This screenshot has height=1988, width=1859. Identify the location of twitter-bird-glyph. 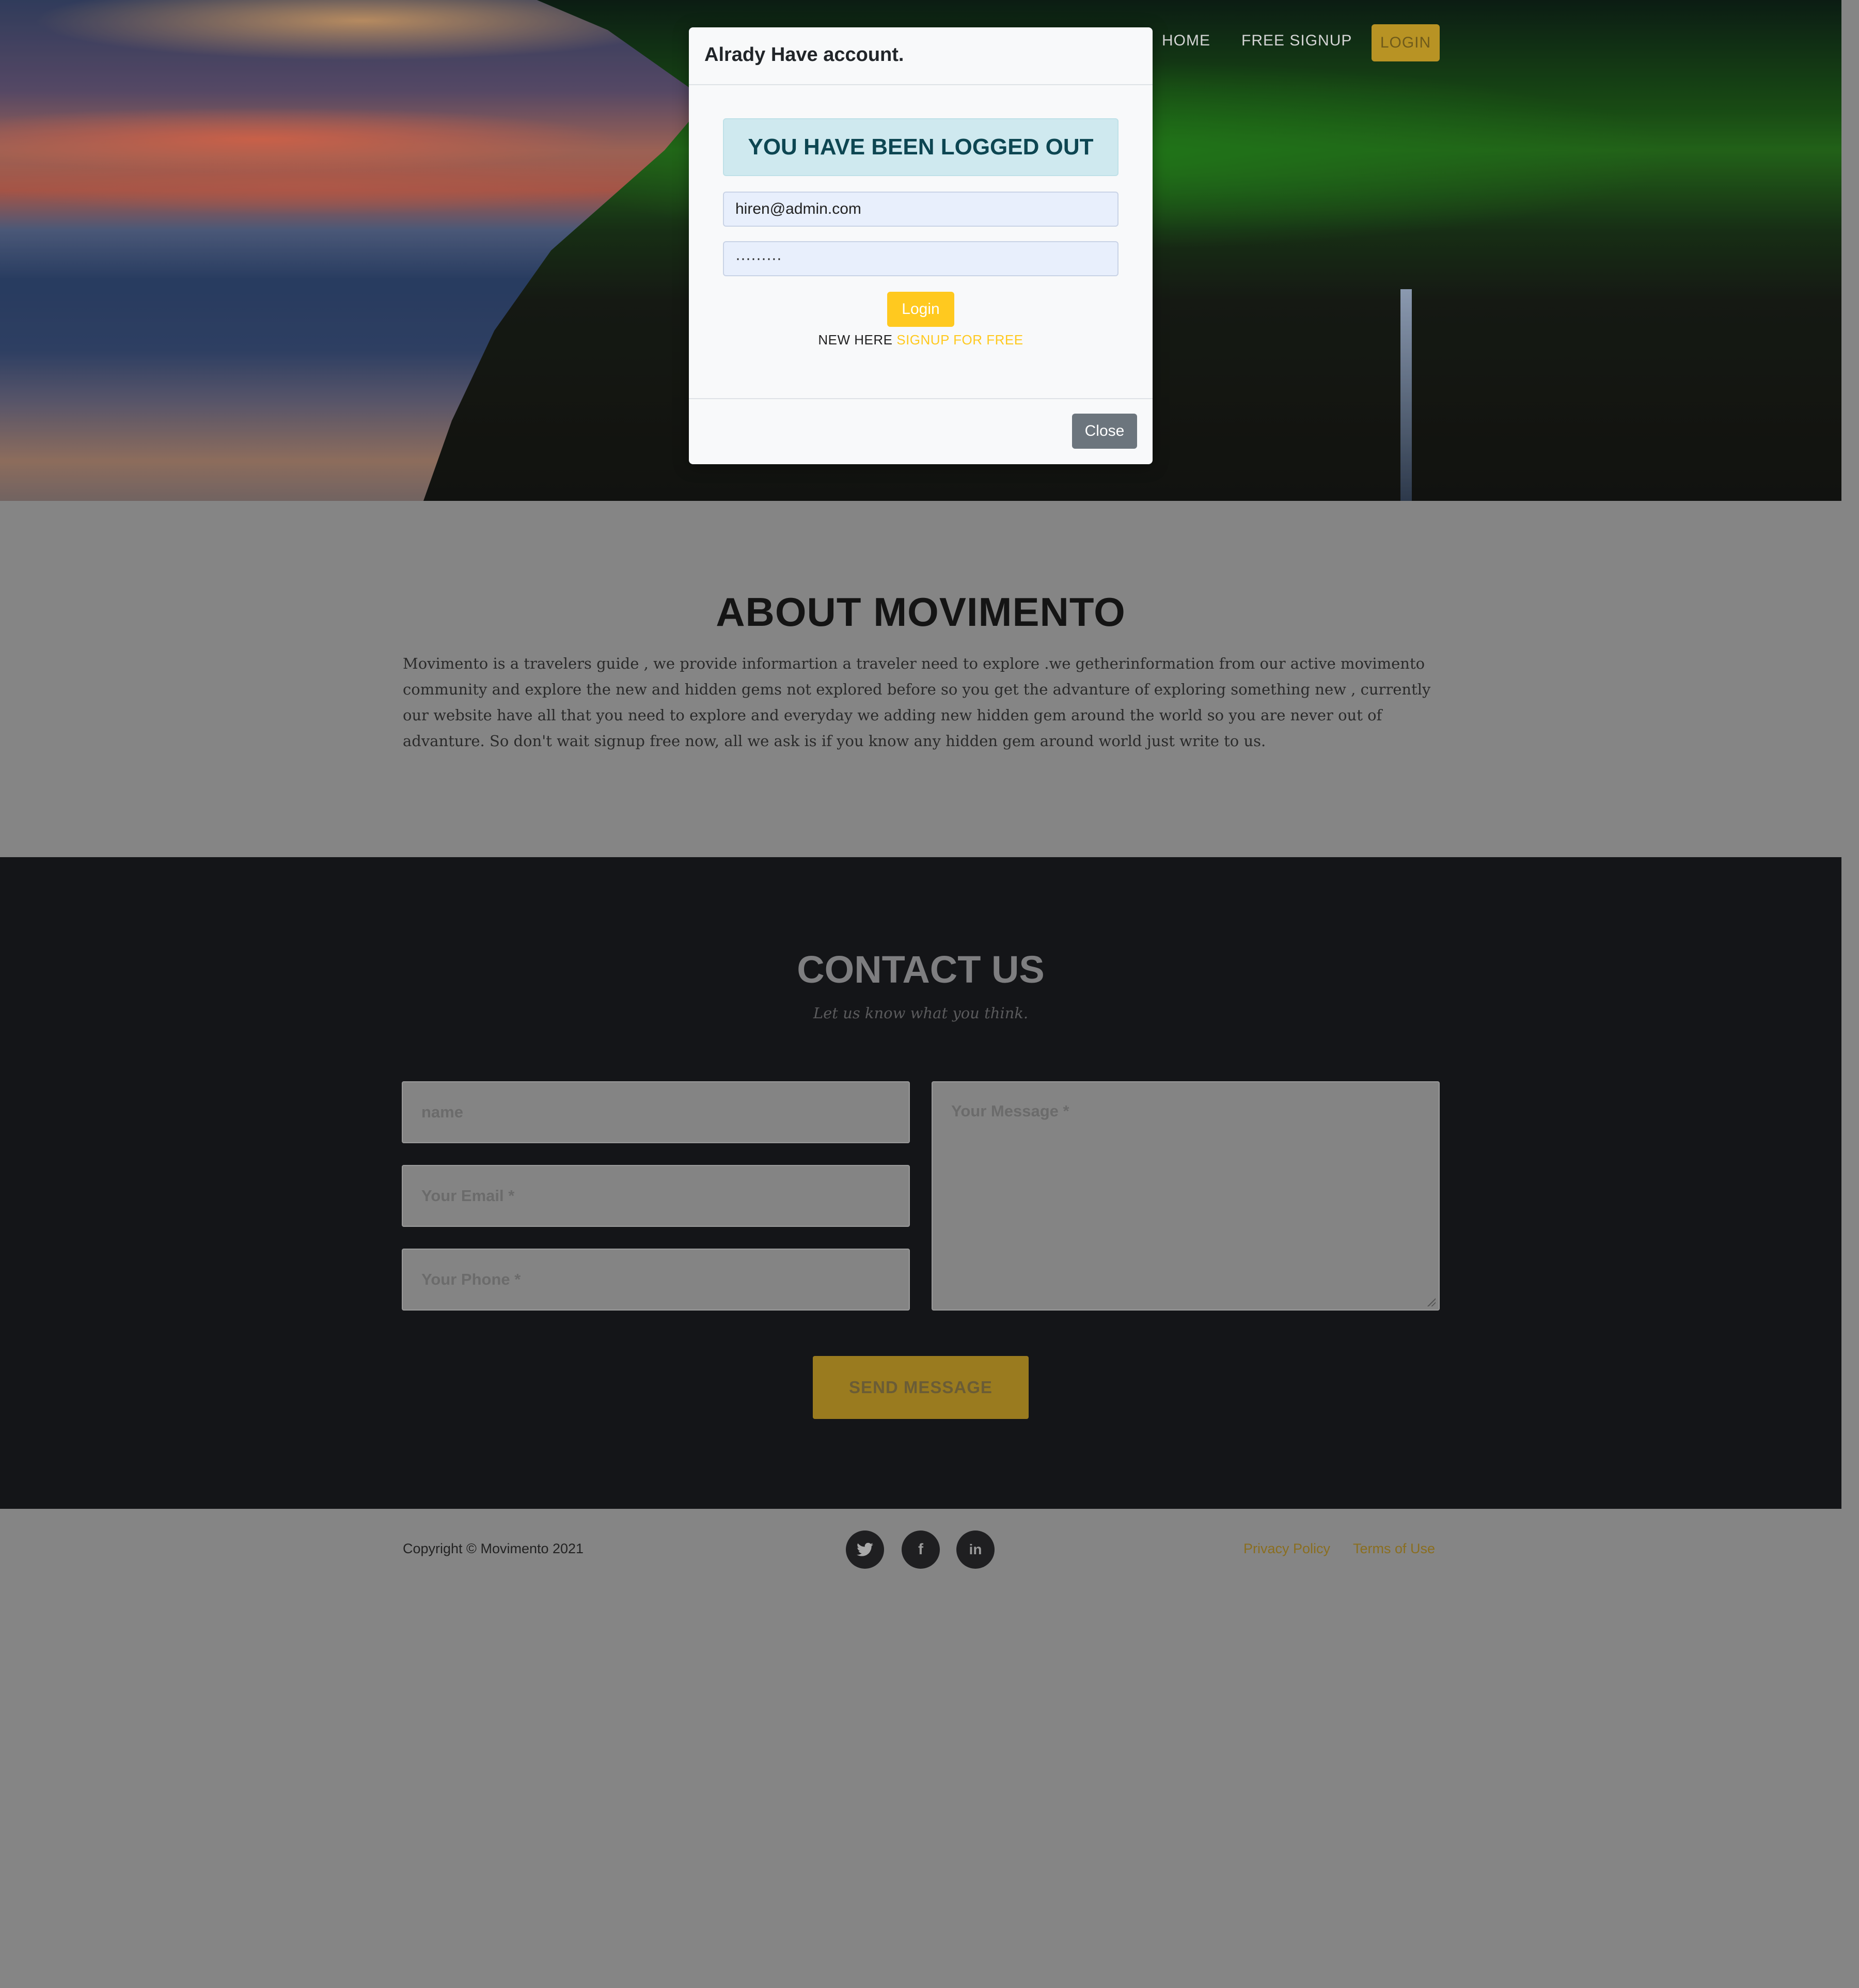
(865, 1549).